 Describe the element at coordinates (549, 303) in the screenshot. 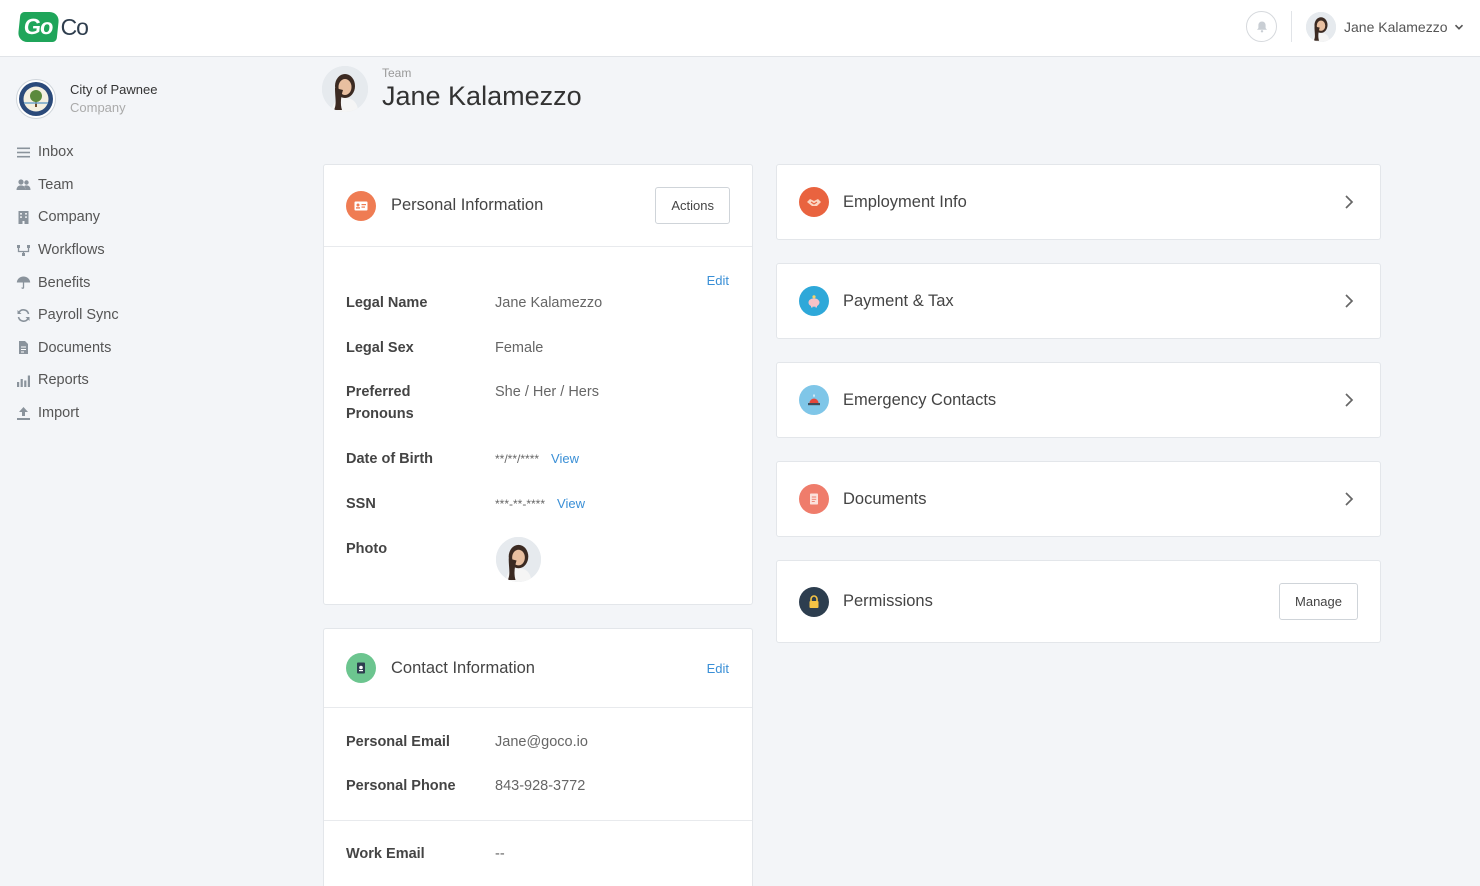

I see `legal-name-value: Jane Kalamezzo` at that location.